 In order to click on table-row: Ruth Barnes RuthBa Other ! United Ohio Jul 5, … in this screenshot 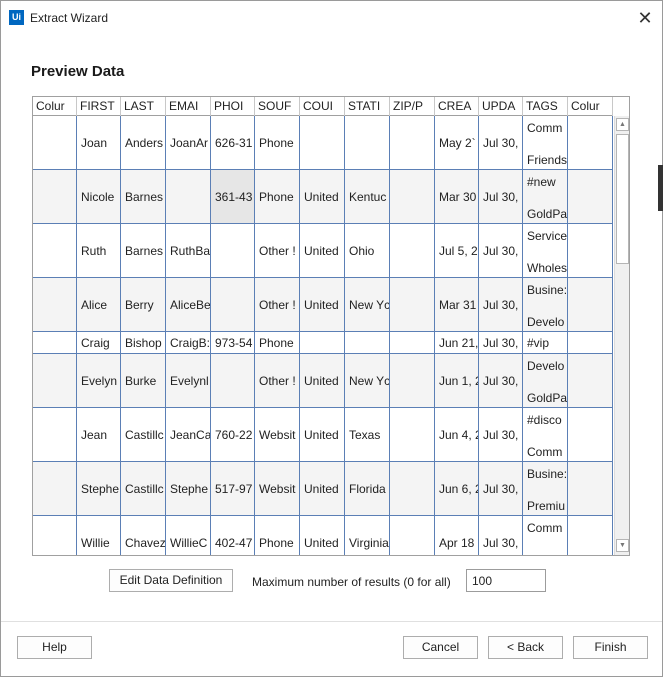, I will do `click(323, 251)`.